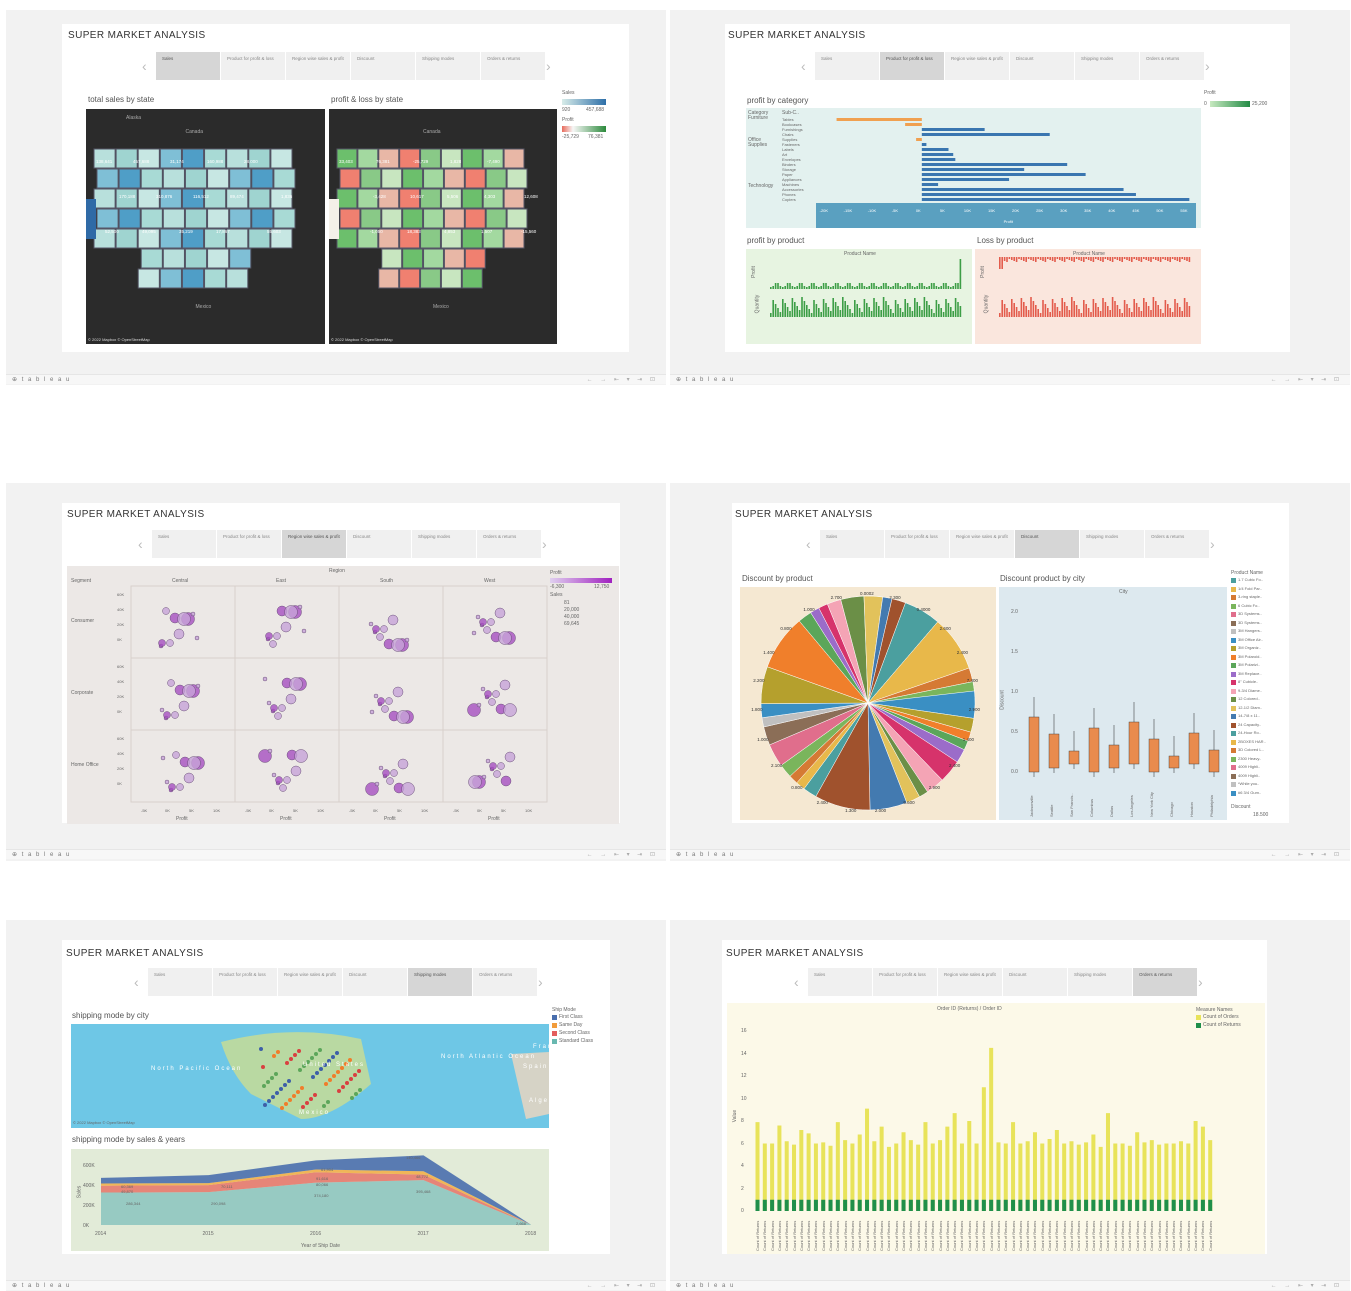  What do you see at coordinates (85, 765) in the screenshot?
I see `segment-2: Home Office` at bounding box center [85, 765].